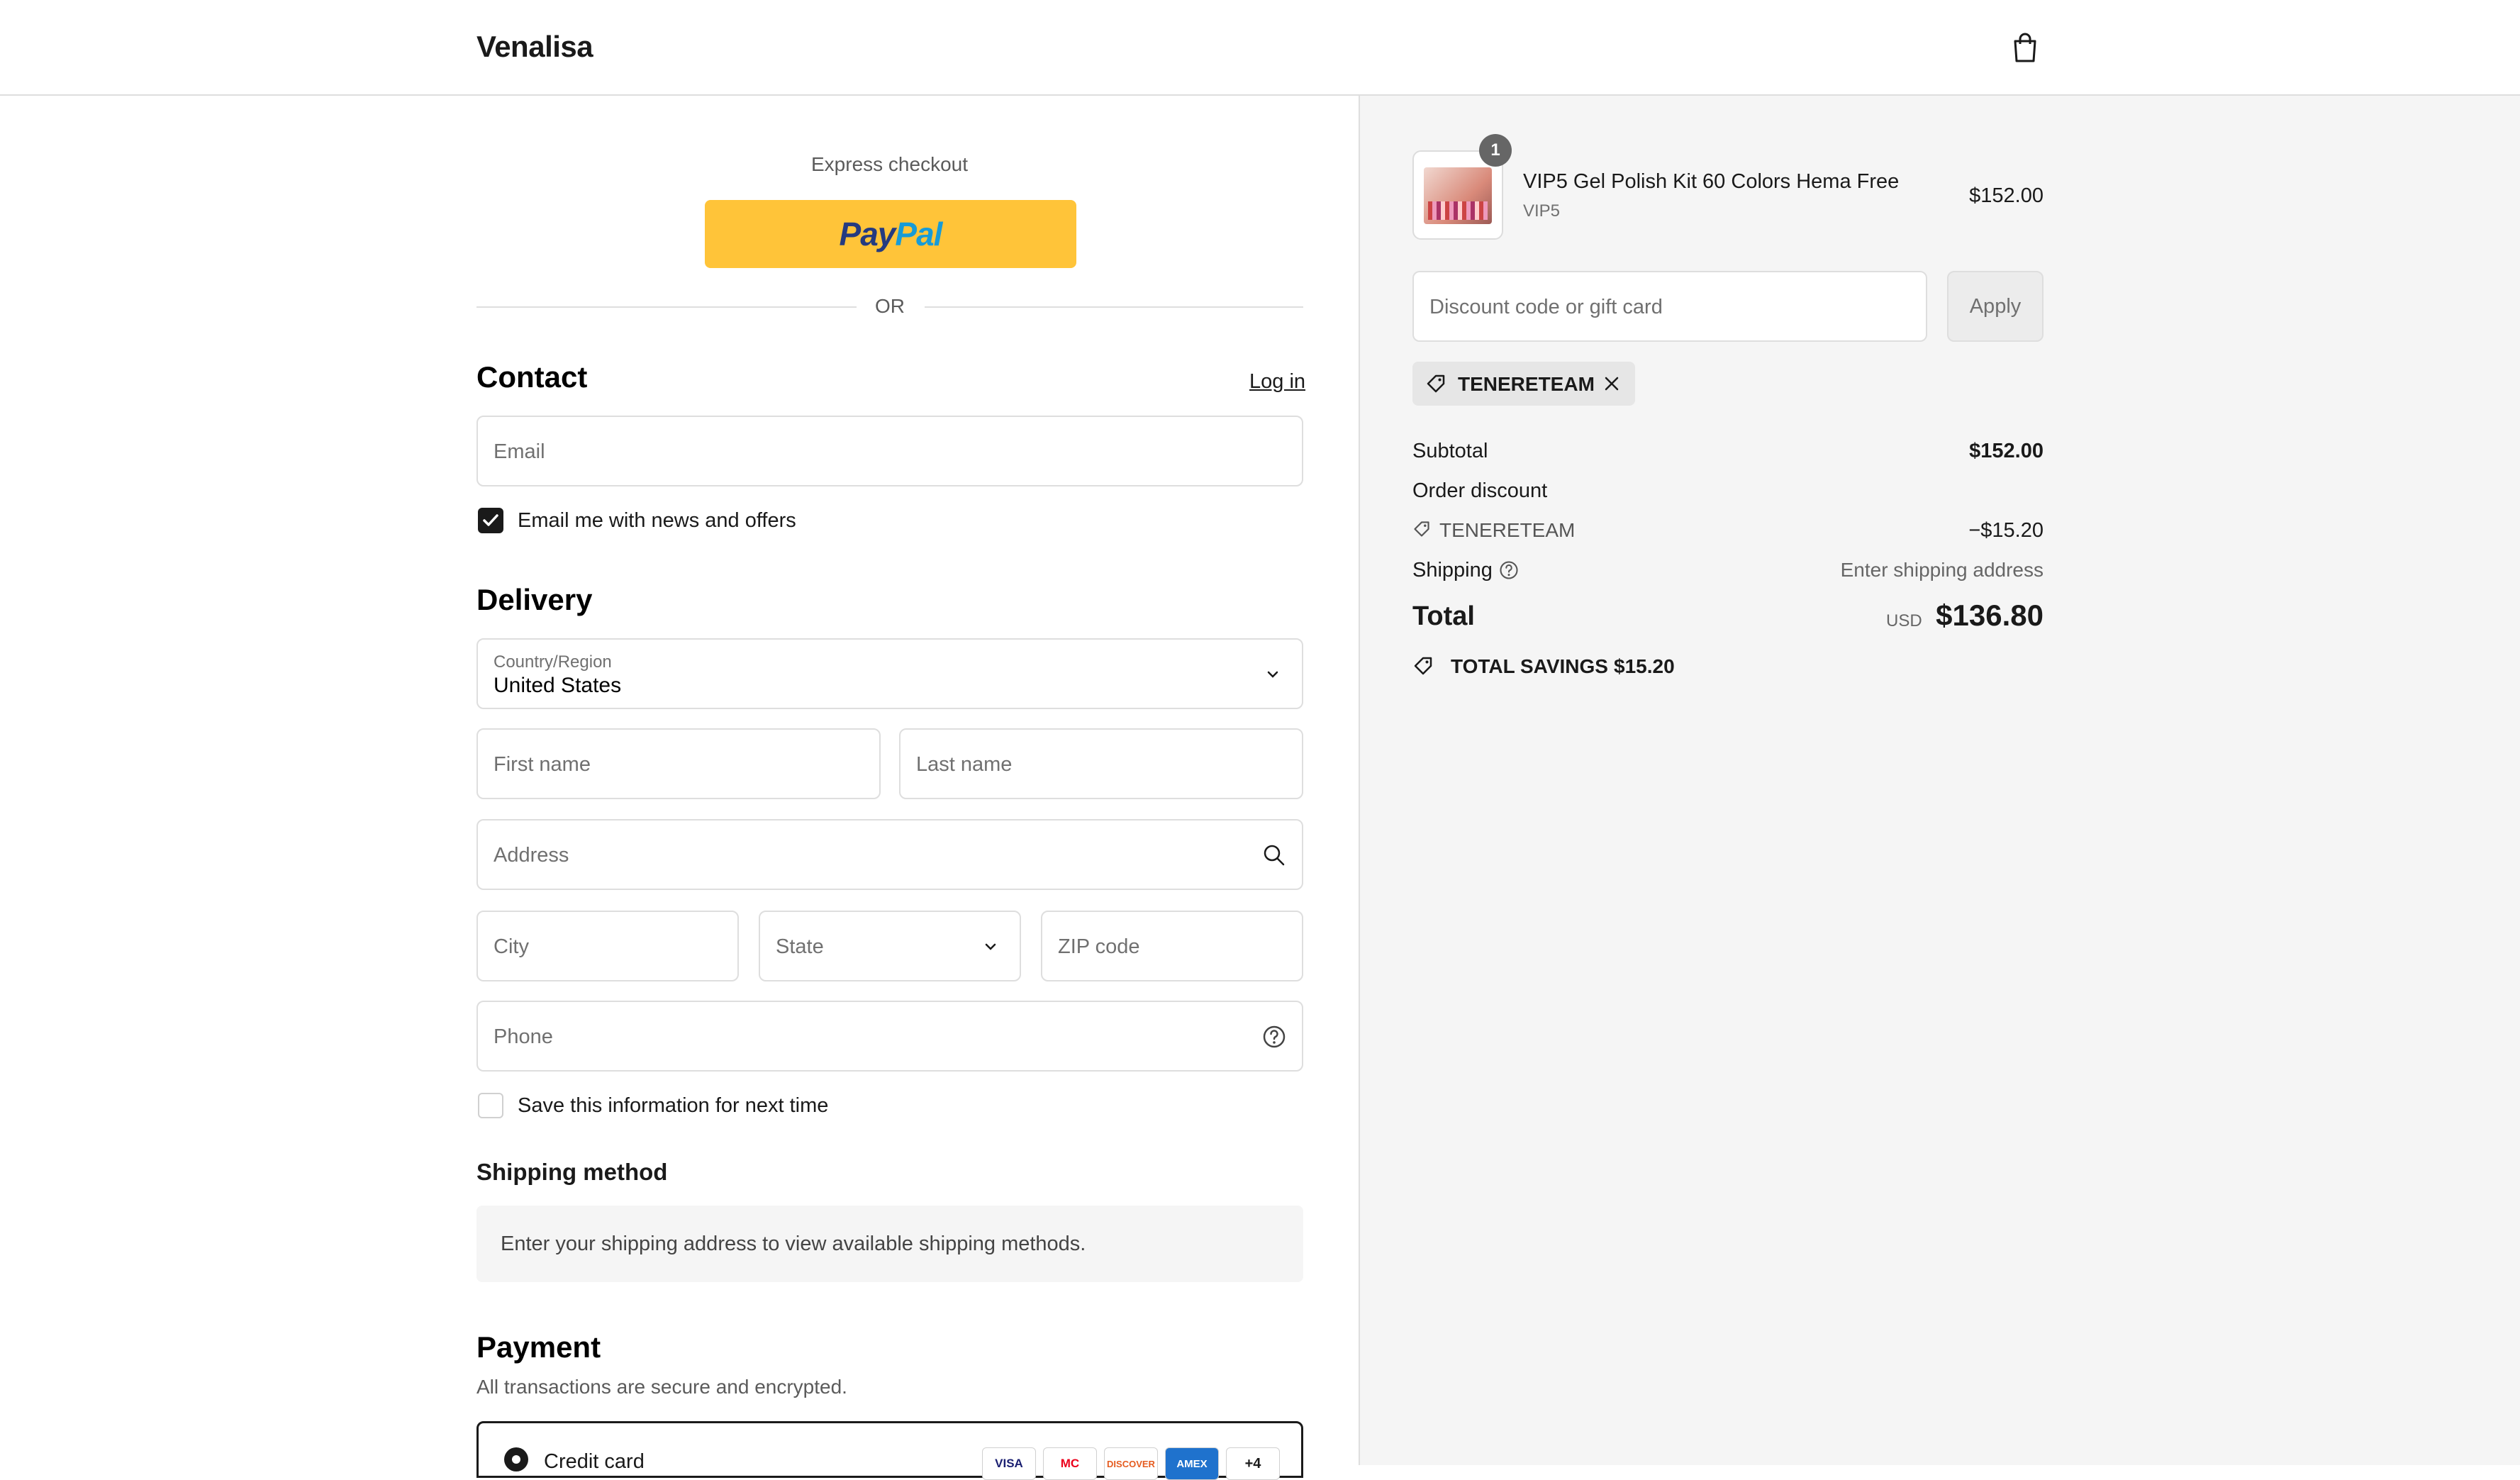  I want to click on phone-field: Phone, so click(890, 1036).